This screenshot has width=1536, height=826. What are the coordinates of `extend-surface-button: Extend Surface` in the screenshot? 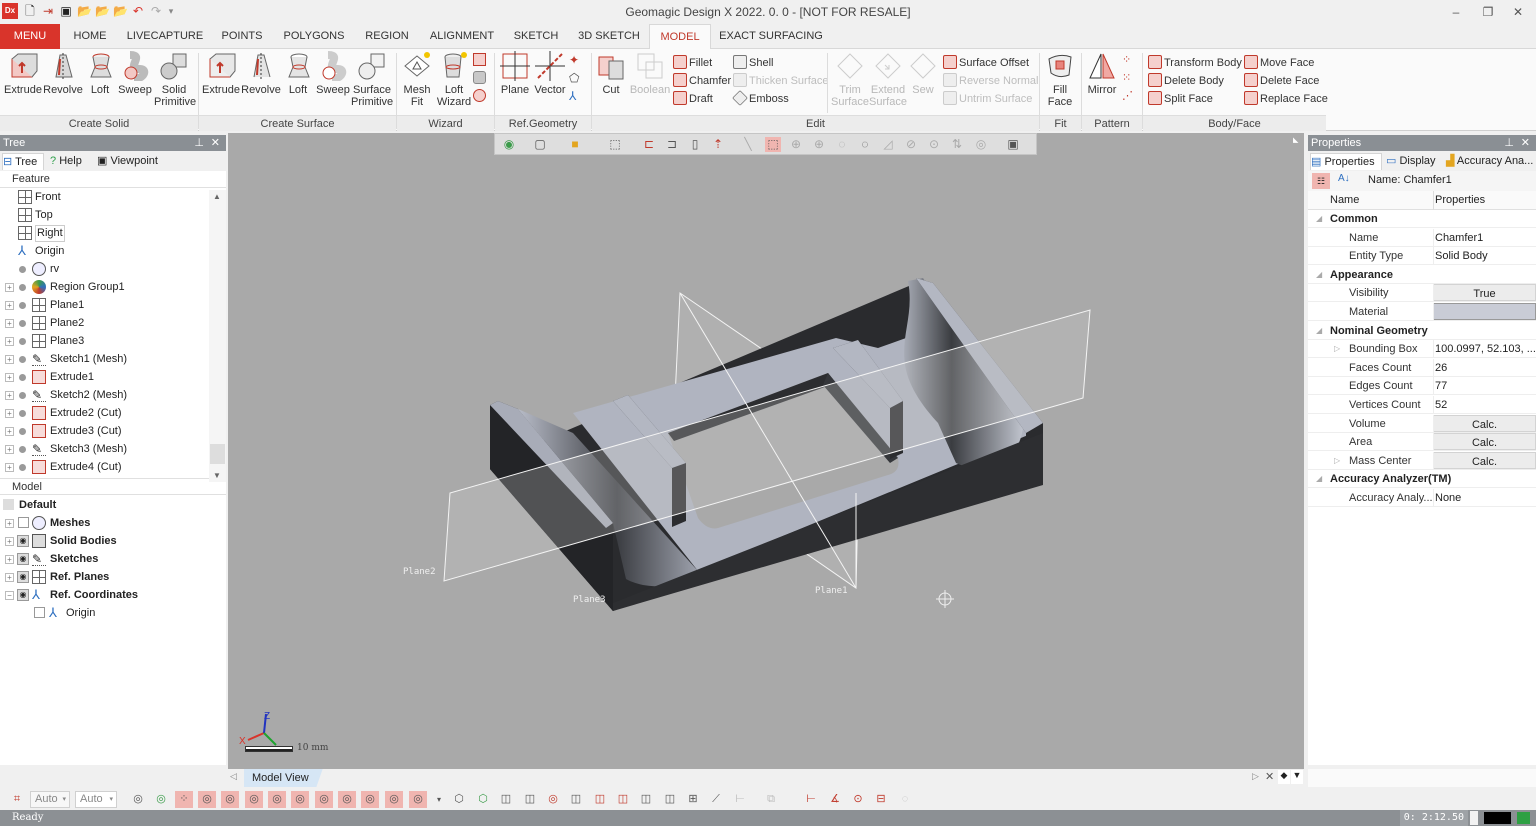 It's located at (888, 79).